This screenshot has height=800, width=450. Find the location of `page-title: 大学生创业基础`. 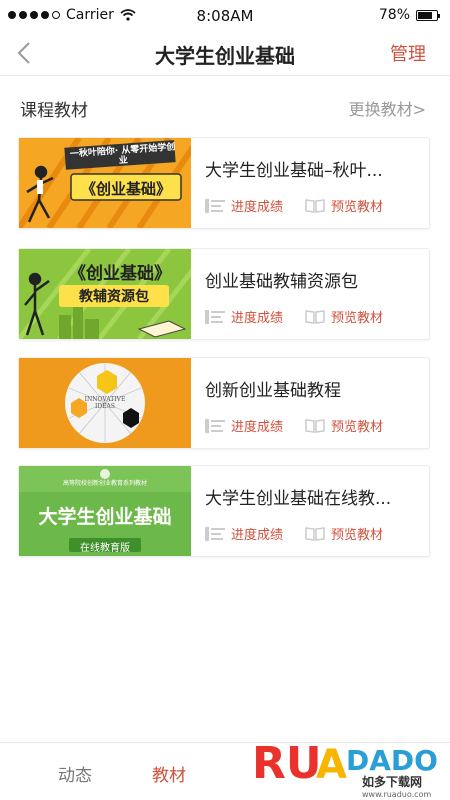

page-title: 大学生创业基础 is located at coordinates (225, 56).